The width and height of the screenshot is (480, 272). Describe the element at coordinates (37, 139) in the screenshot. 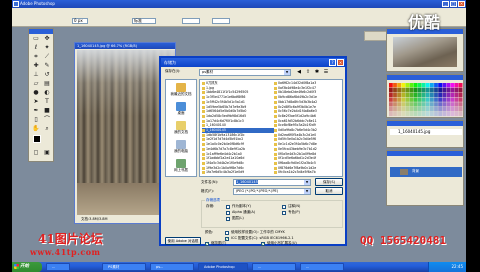

I see `foreground-color-swatch` at that location.